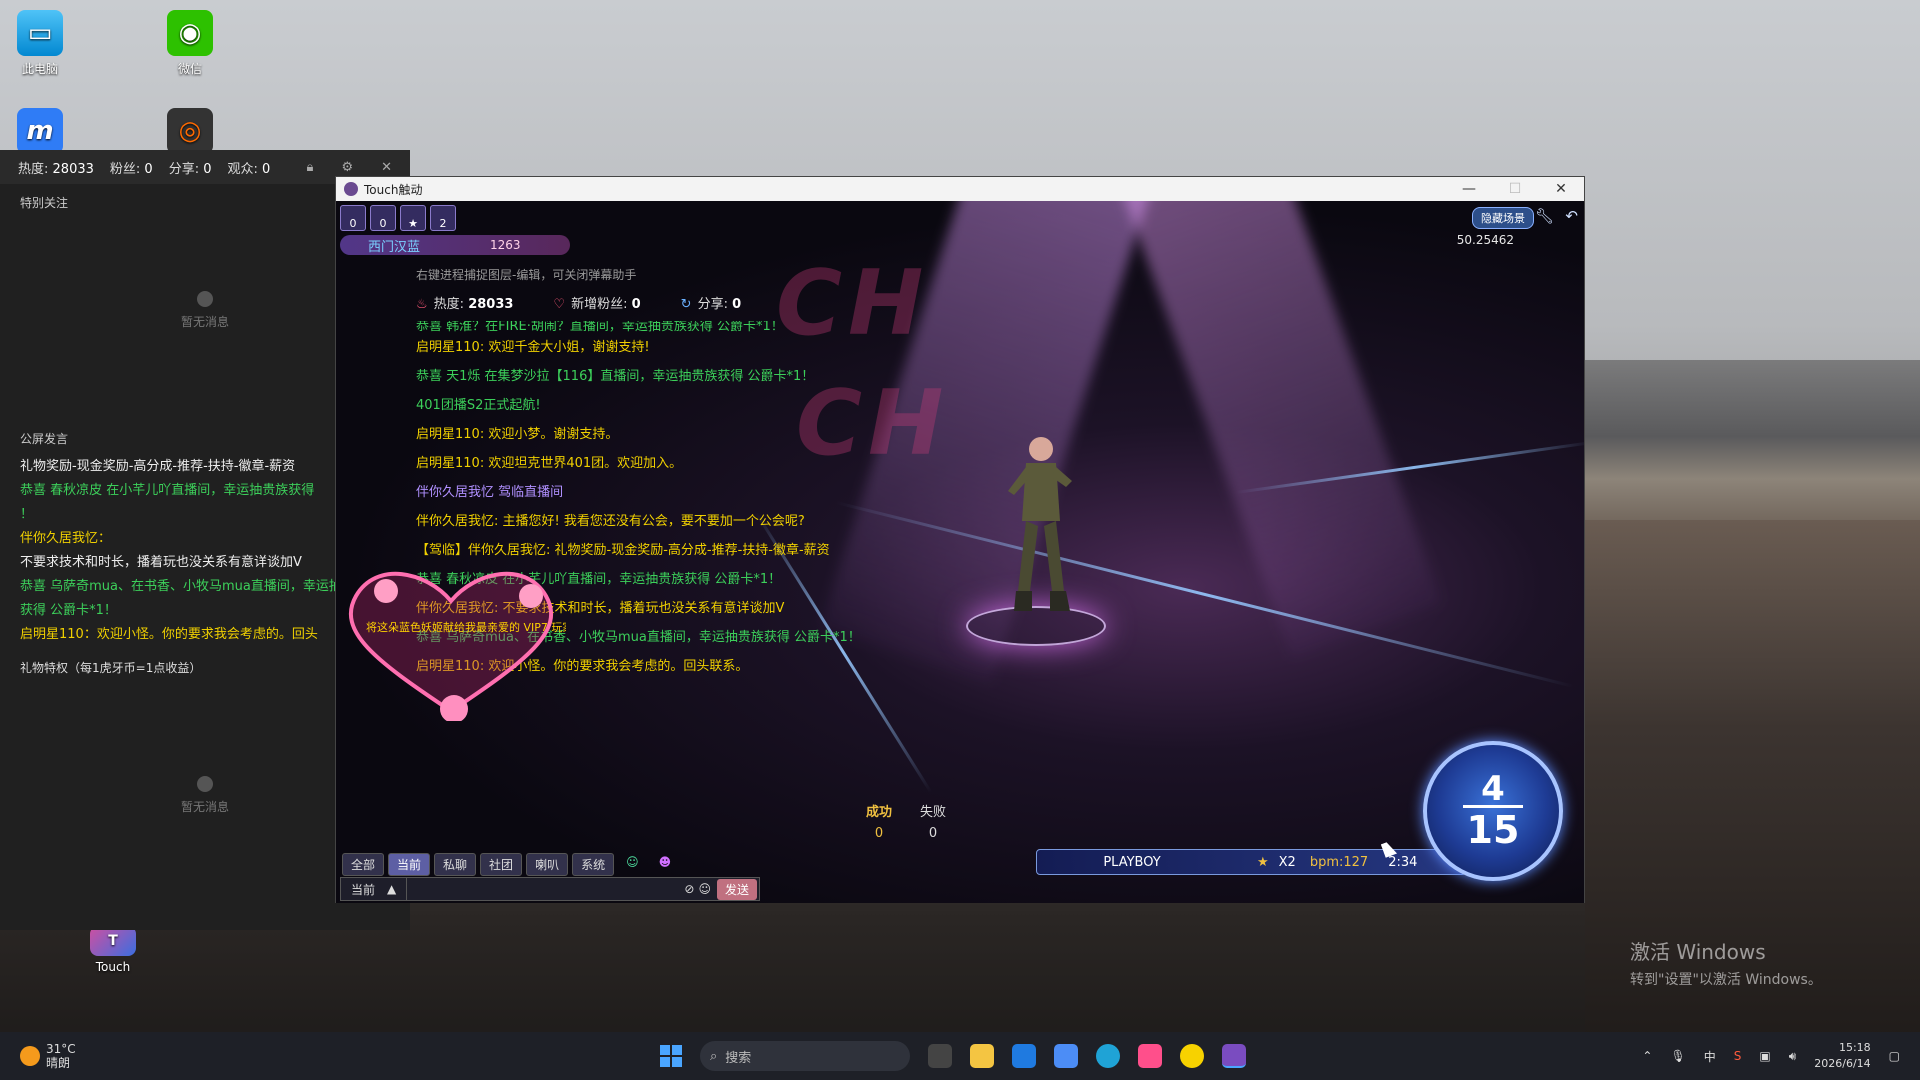 Image resolution: width=1920 pixels, height=1080 pixels. Describe the element at coordinates (1515, 189) in the screenshot. I see `maximize-icon: ☐` at that location.